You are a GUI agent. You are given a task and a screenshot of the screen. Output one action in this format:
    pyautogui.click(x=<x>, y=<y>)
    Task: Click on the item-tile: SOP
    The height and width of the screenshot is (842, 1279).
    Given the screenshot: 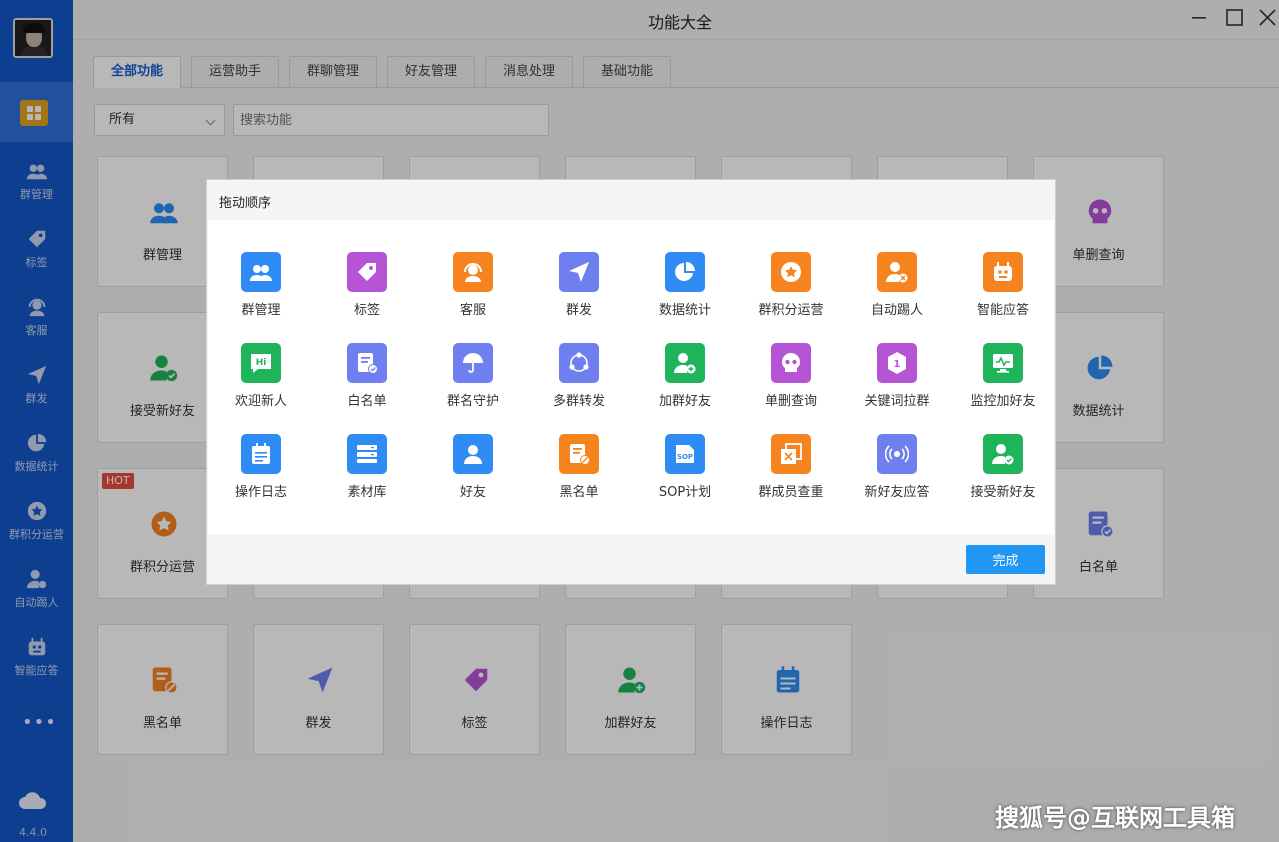 What is the action you would take?
    pyautogui.click(x=685, y=454)
    